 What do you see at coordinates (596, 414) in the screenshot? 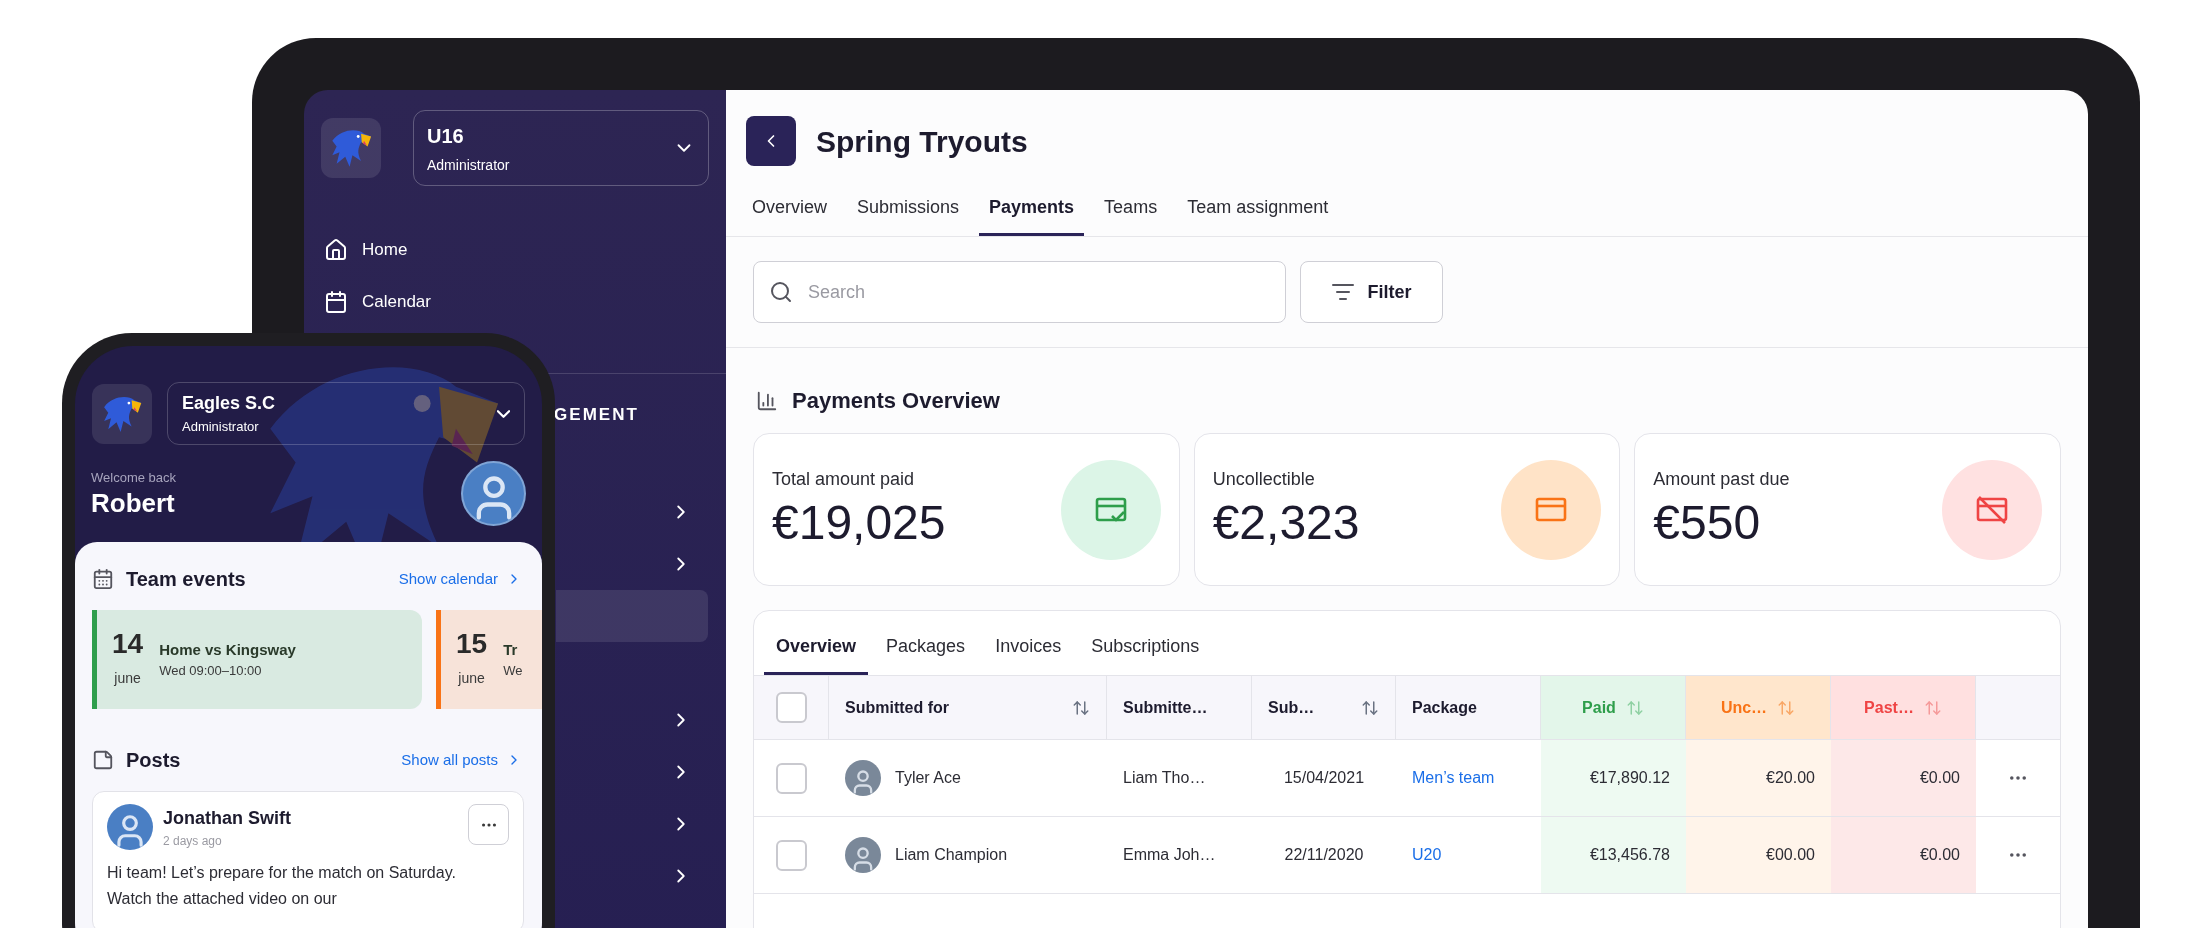
I see `section-heading: GEMENT` at bounding box center [596, 414].